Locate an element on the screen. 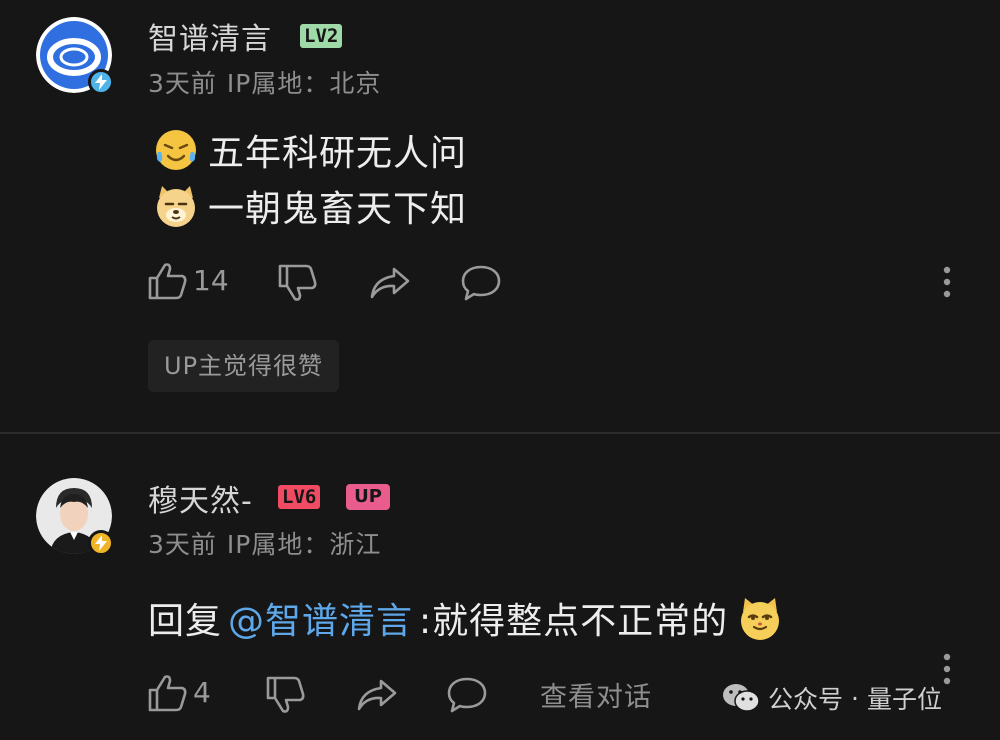 This screenshot has width=1000, height=740. mention-link: @智谱清言 is located at coordinates (320, 618).